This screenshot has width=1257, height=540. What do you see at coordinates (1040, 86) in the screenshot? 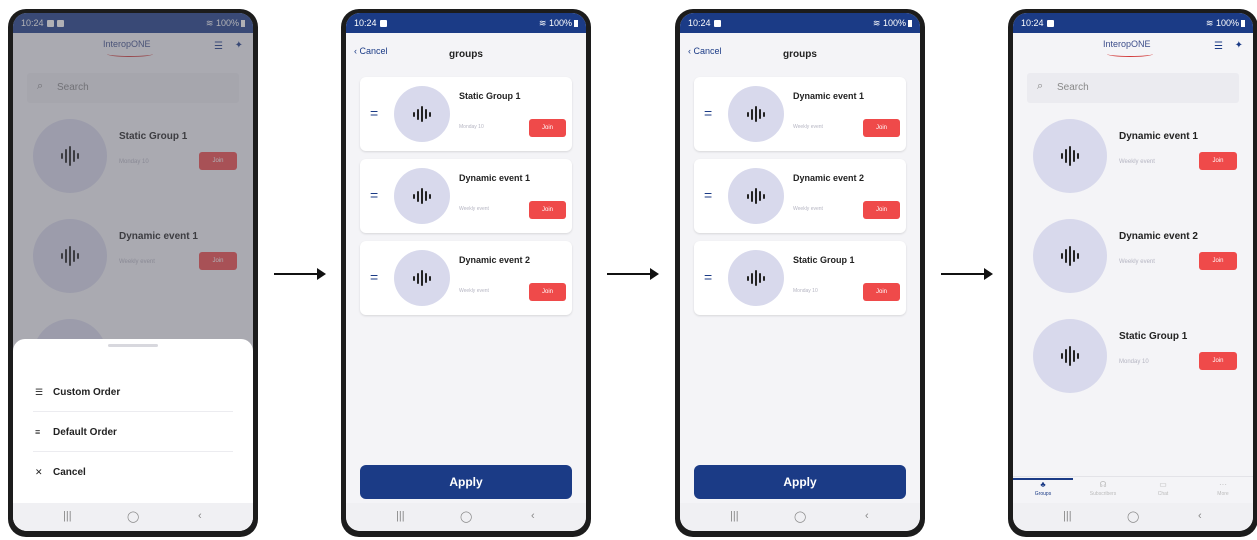
I see `search-icon: ⌕` at bounding box center [1040, 86].